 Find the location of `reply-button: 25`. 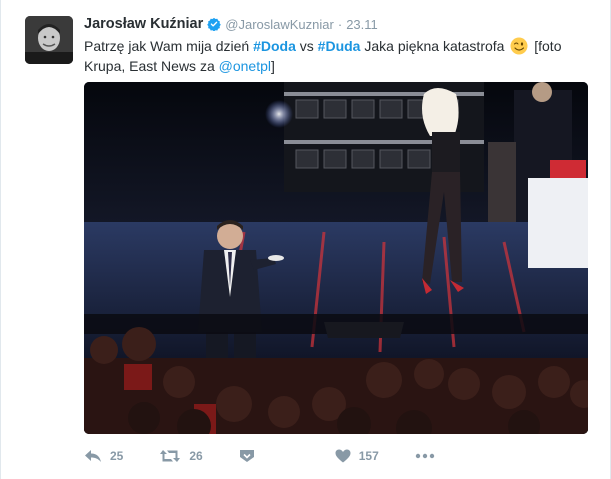

reply-button: 25 is located at coordinates (103, 456).